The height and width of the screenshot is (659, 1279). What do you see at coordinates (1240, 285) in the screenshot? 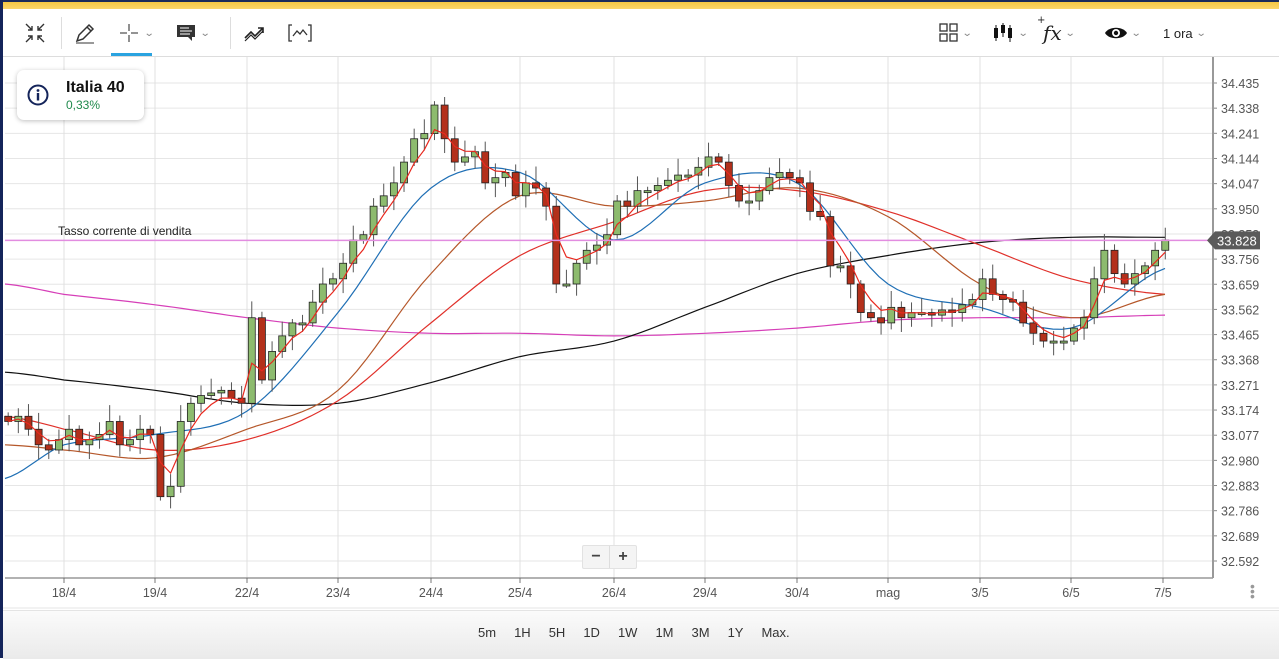
I see `y-tick-label: 33.659` at bounding box center [1240, 285].